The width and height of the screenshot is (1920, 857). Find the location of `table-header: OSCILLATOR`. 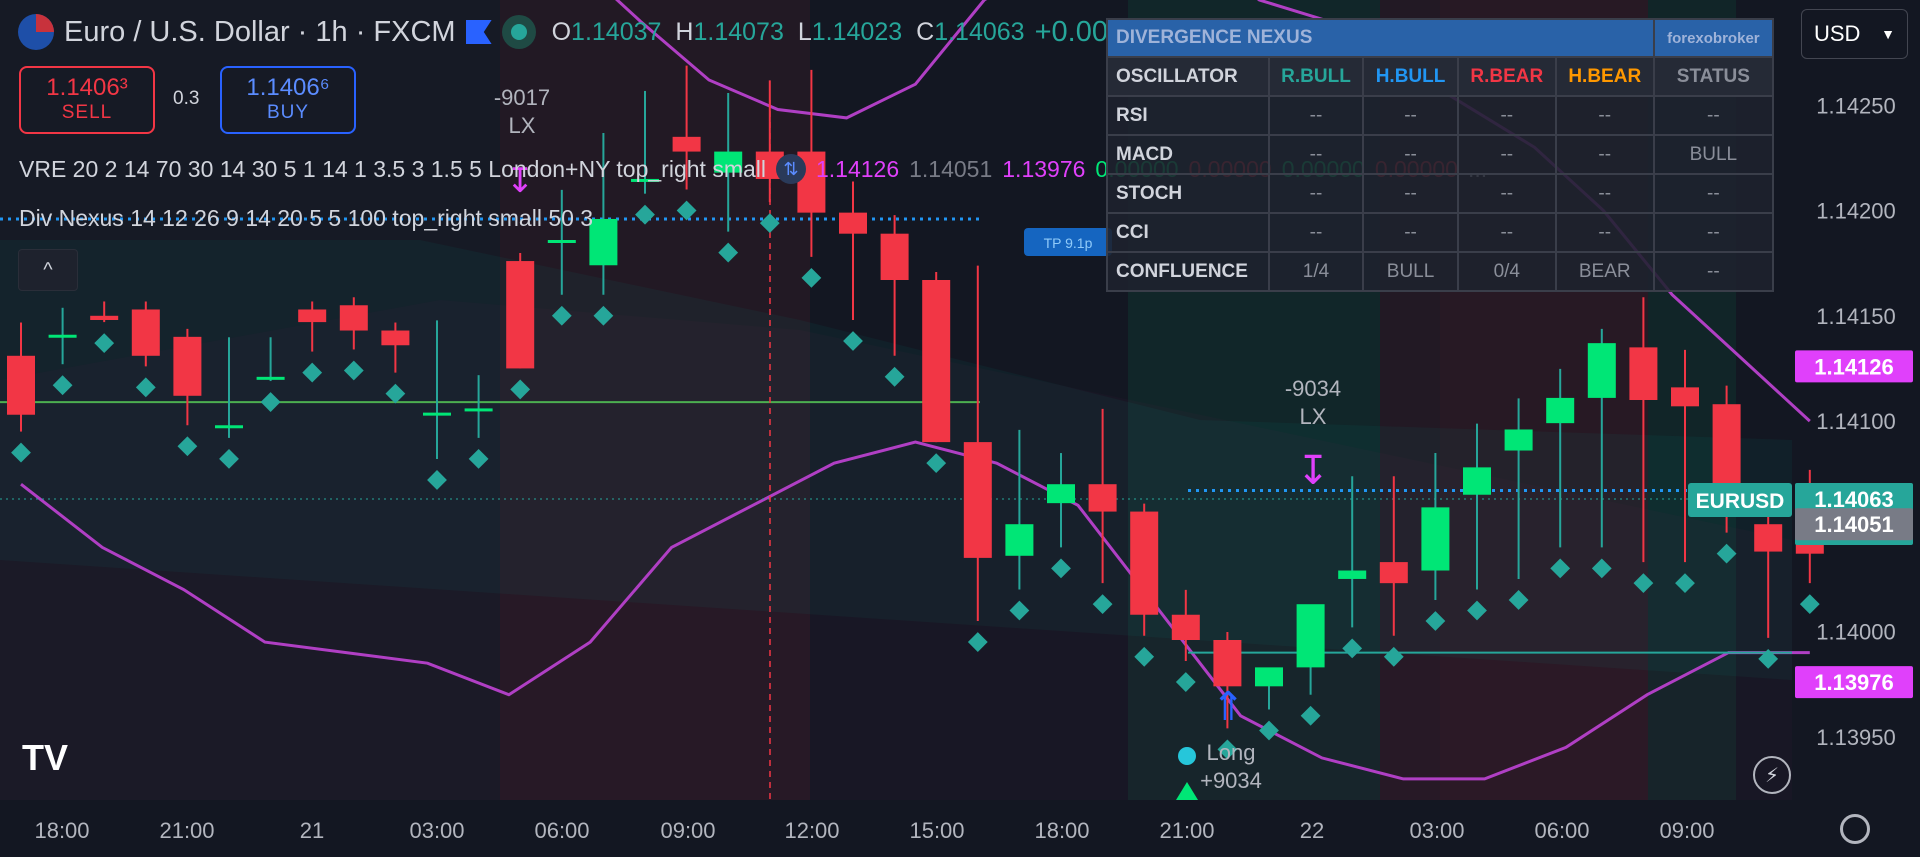

table-header: OSCILLATOR is located at coordinates (1188, 76).